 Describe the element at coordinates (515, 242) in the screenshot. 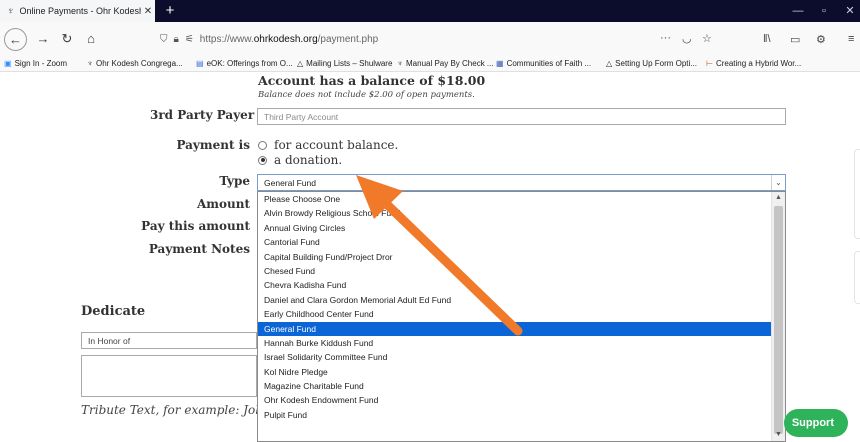

I see `dropdown-option: Cantorial Fund` at that location.